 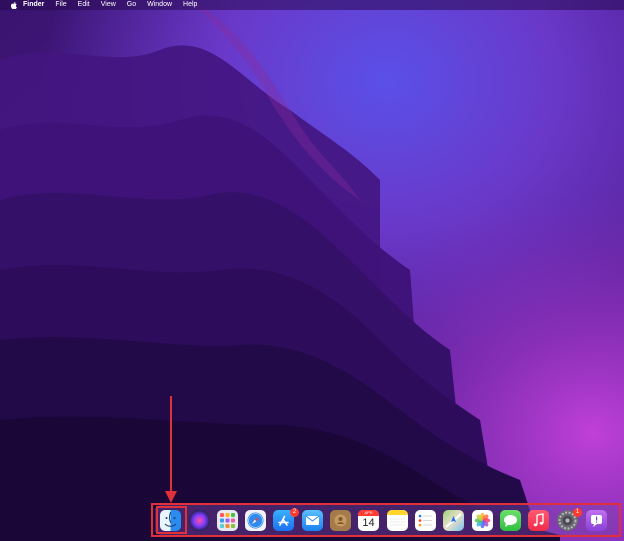 What do you see at coordinates (171, 520) in the screenshot?
I see `finder-highlight-box` at bounding box center [171, 520].